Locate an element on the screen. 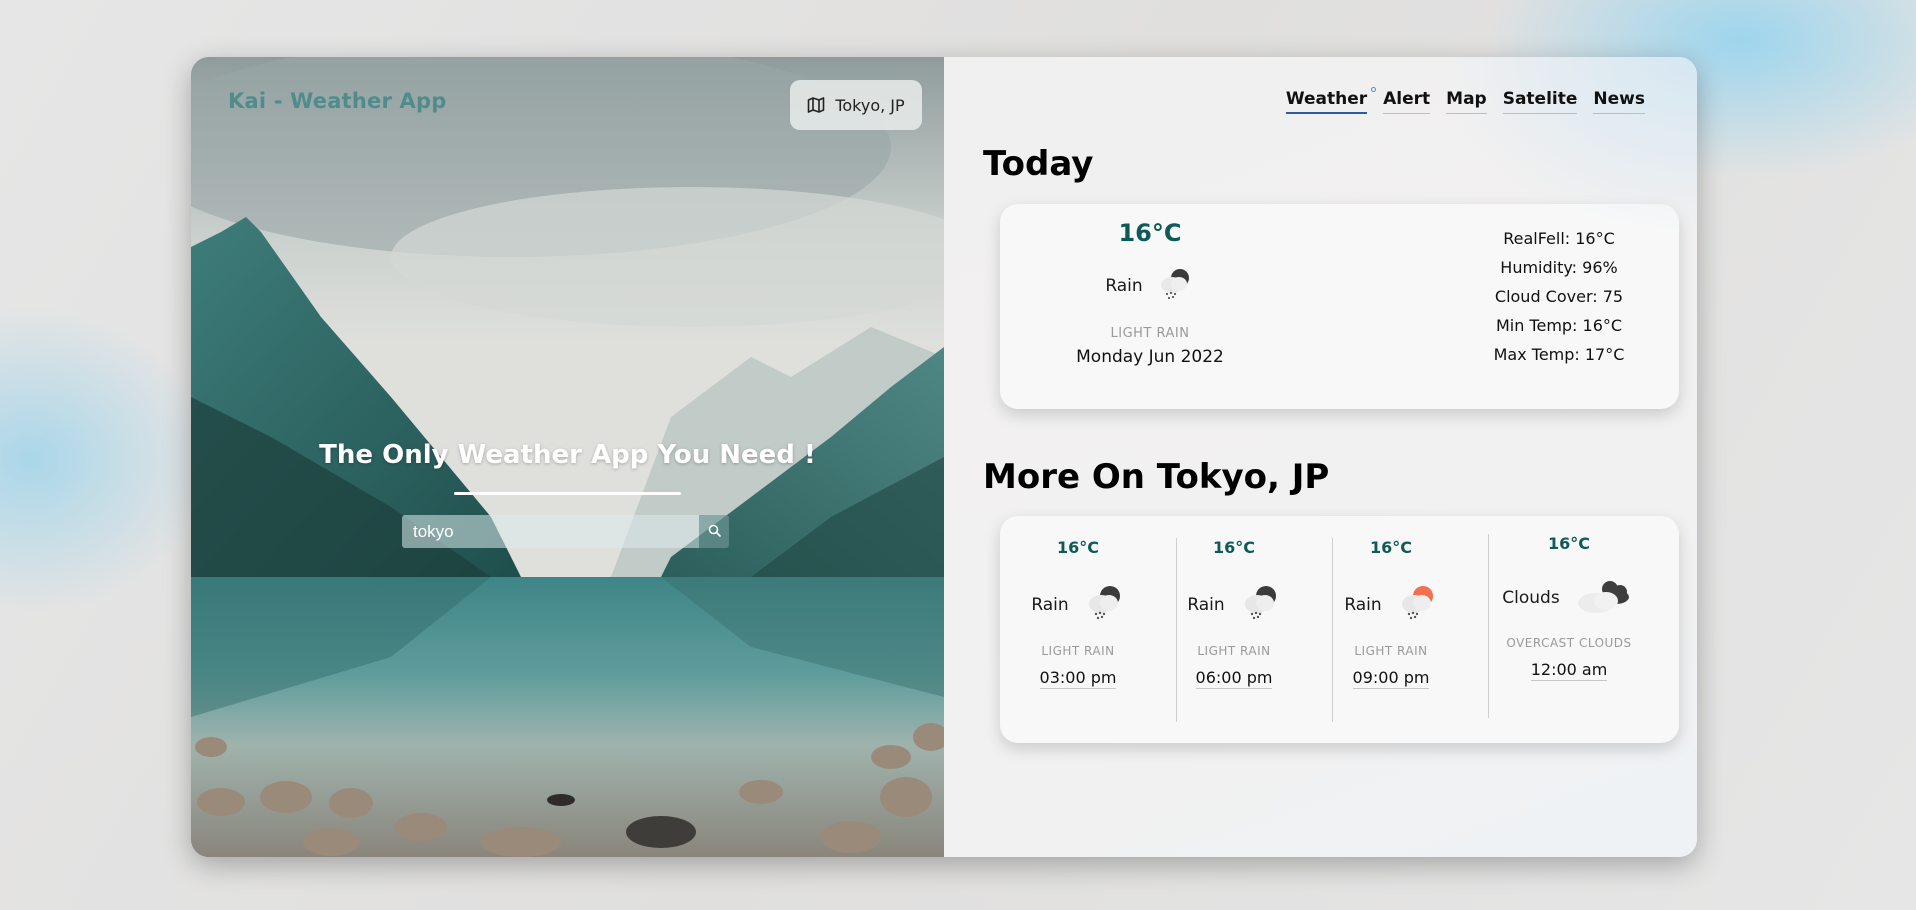  search-icon is located at coordinates (714, 531).